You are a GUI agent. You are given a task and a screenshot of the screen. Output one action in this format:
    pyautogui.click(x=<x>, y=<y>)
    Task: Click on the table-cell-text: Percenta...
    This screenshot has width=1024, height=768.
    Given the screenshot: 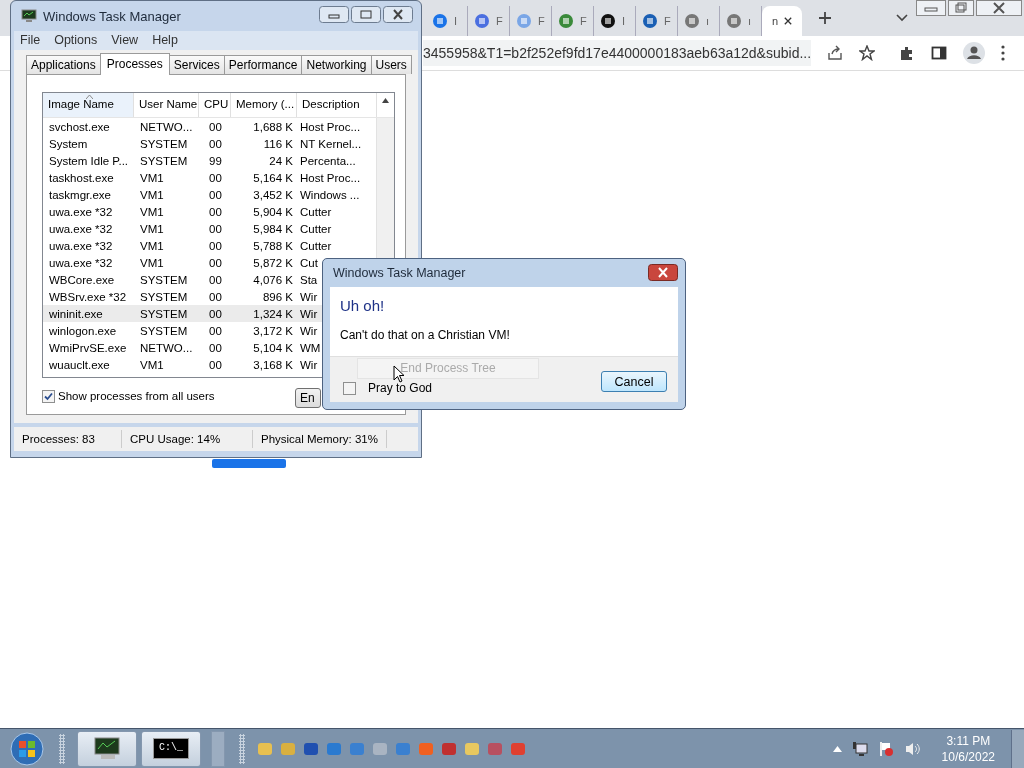 What is the action you would take?
    pyautogui.click(x=328, y=160)
    